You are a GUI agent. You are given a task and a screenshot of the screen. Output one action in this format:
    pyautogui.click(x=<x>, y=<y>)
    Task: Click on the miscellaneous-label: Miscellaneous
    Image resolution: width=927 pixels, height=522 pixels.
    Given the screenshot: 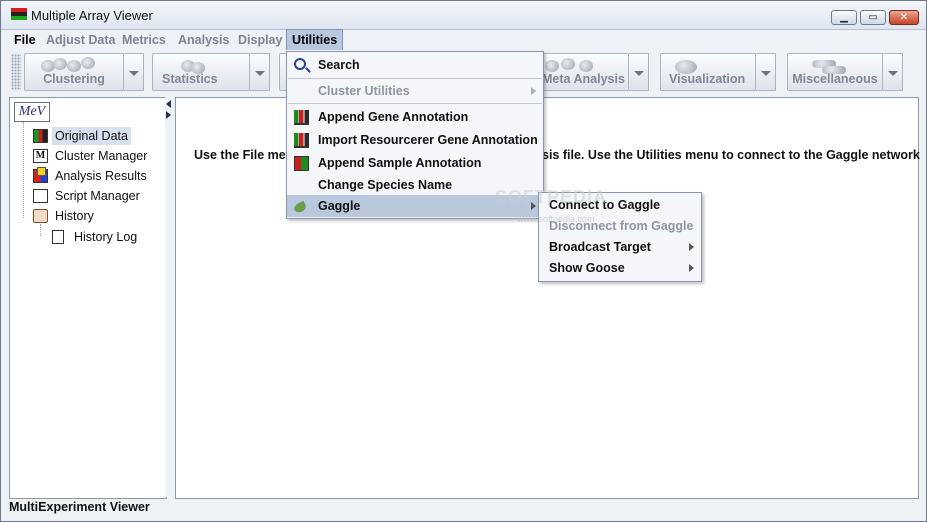 What is the action you would take?
    pyautogui.click(x=835, y=79)
    